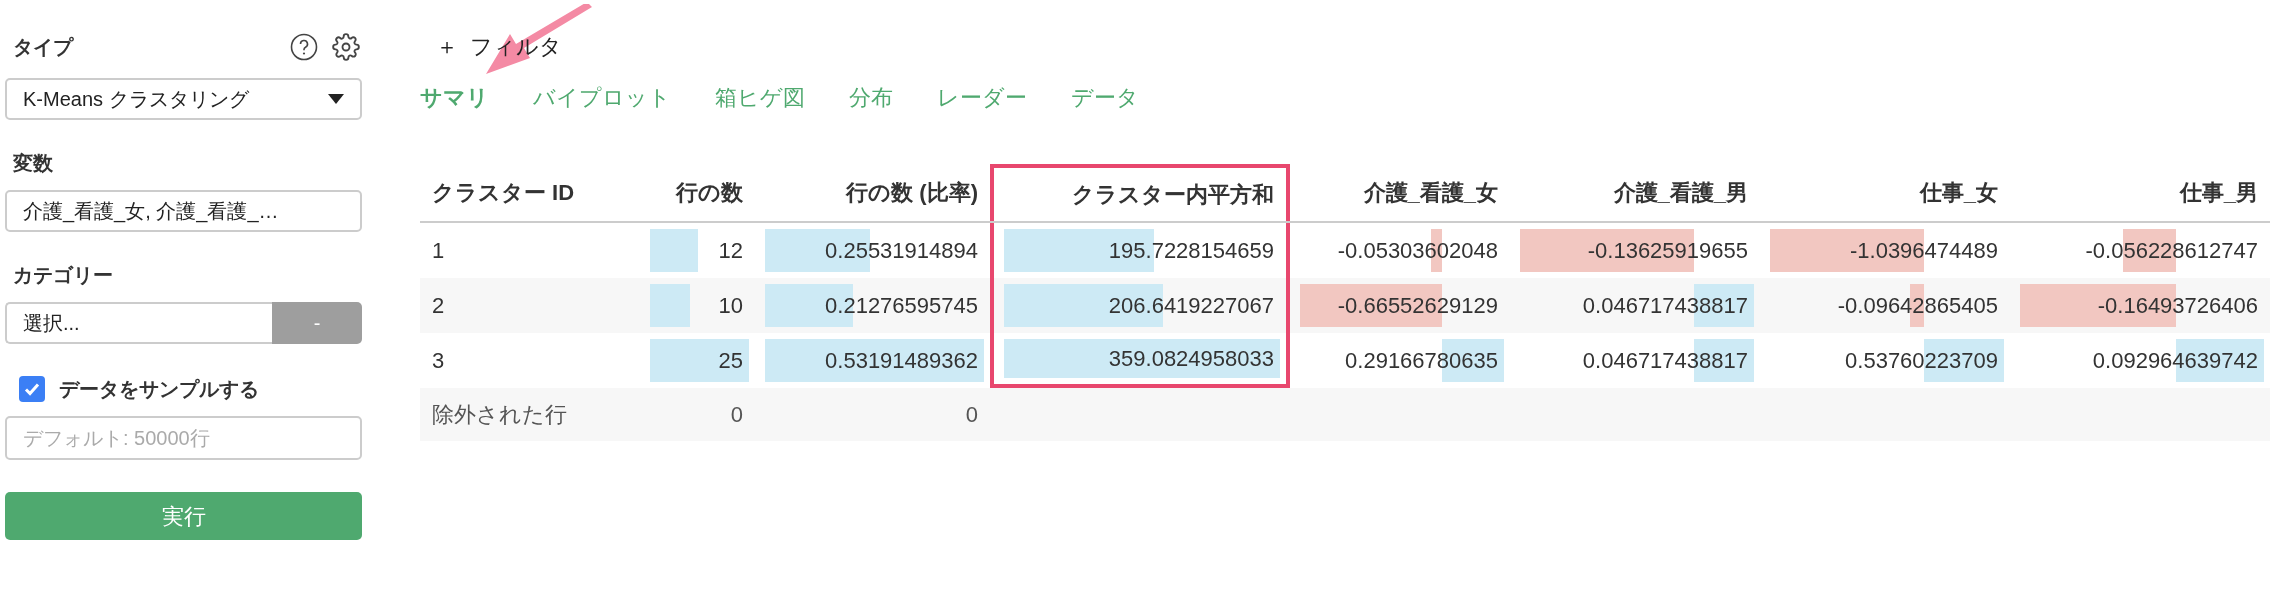  What do you see at coordinates (1885, 360) in the screenshot?
I see `table-cell: 0.53760223709` at bounding box center [1885, 360].